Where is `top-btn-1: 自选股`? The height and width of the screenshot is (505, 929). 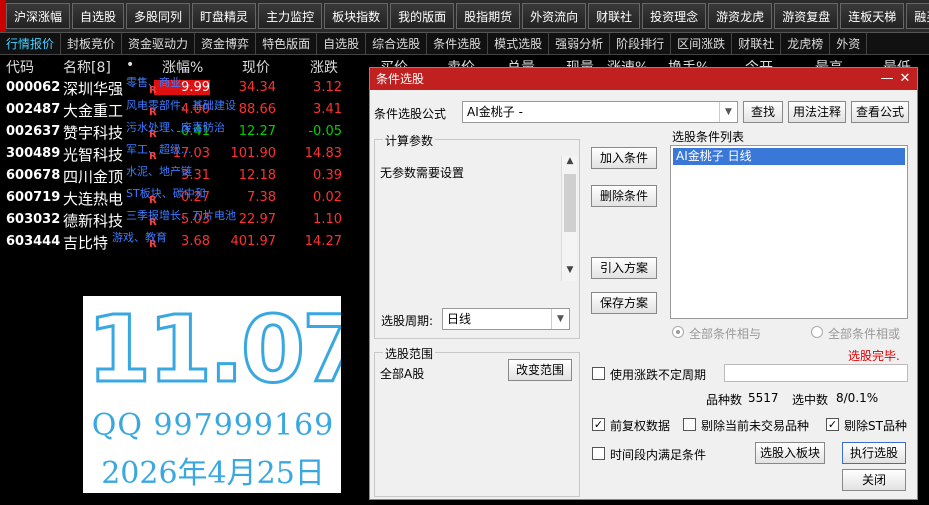
top-btn-1: 自选股 is located at coordinates (98, 16).